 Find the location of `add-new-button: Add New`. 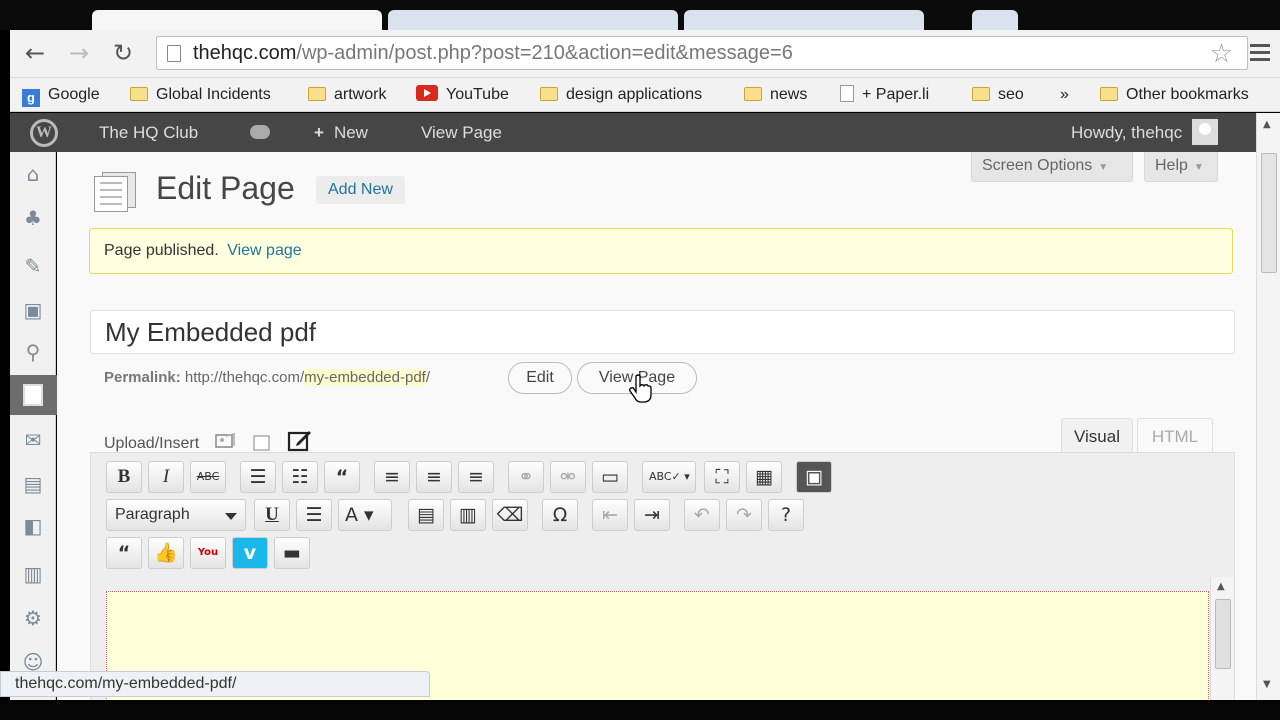

add-new-button: Add New is located at coordinates (360, 190).